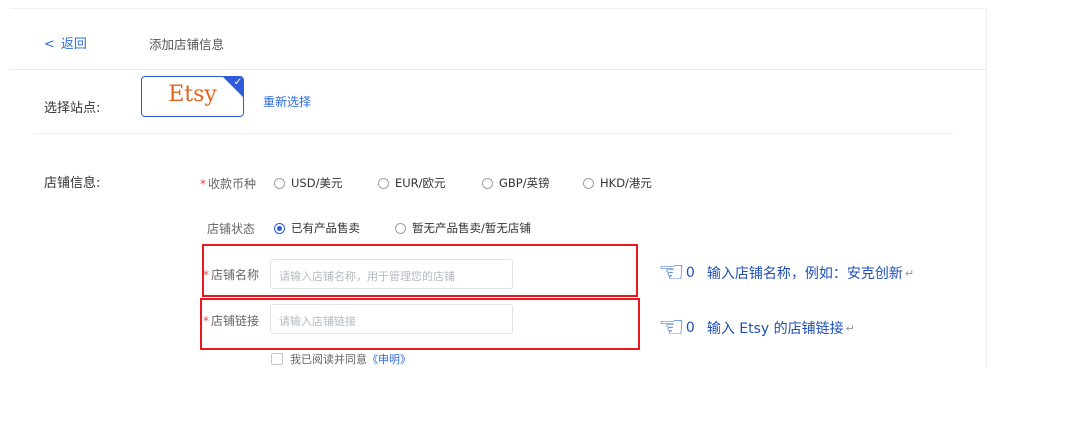  I want to click on currency-label-text: 收款币种, so click(232, 184).